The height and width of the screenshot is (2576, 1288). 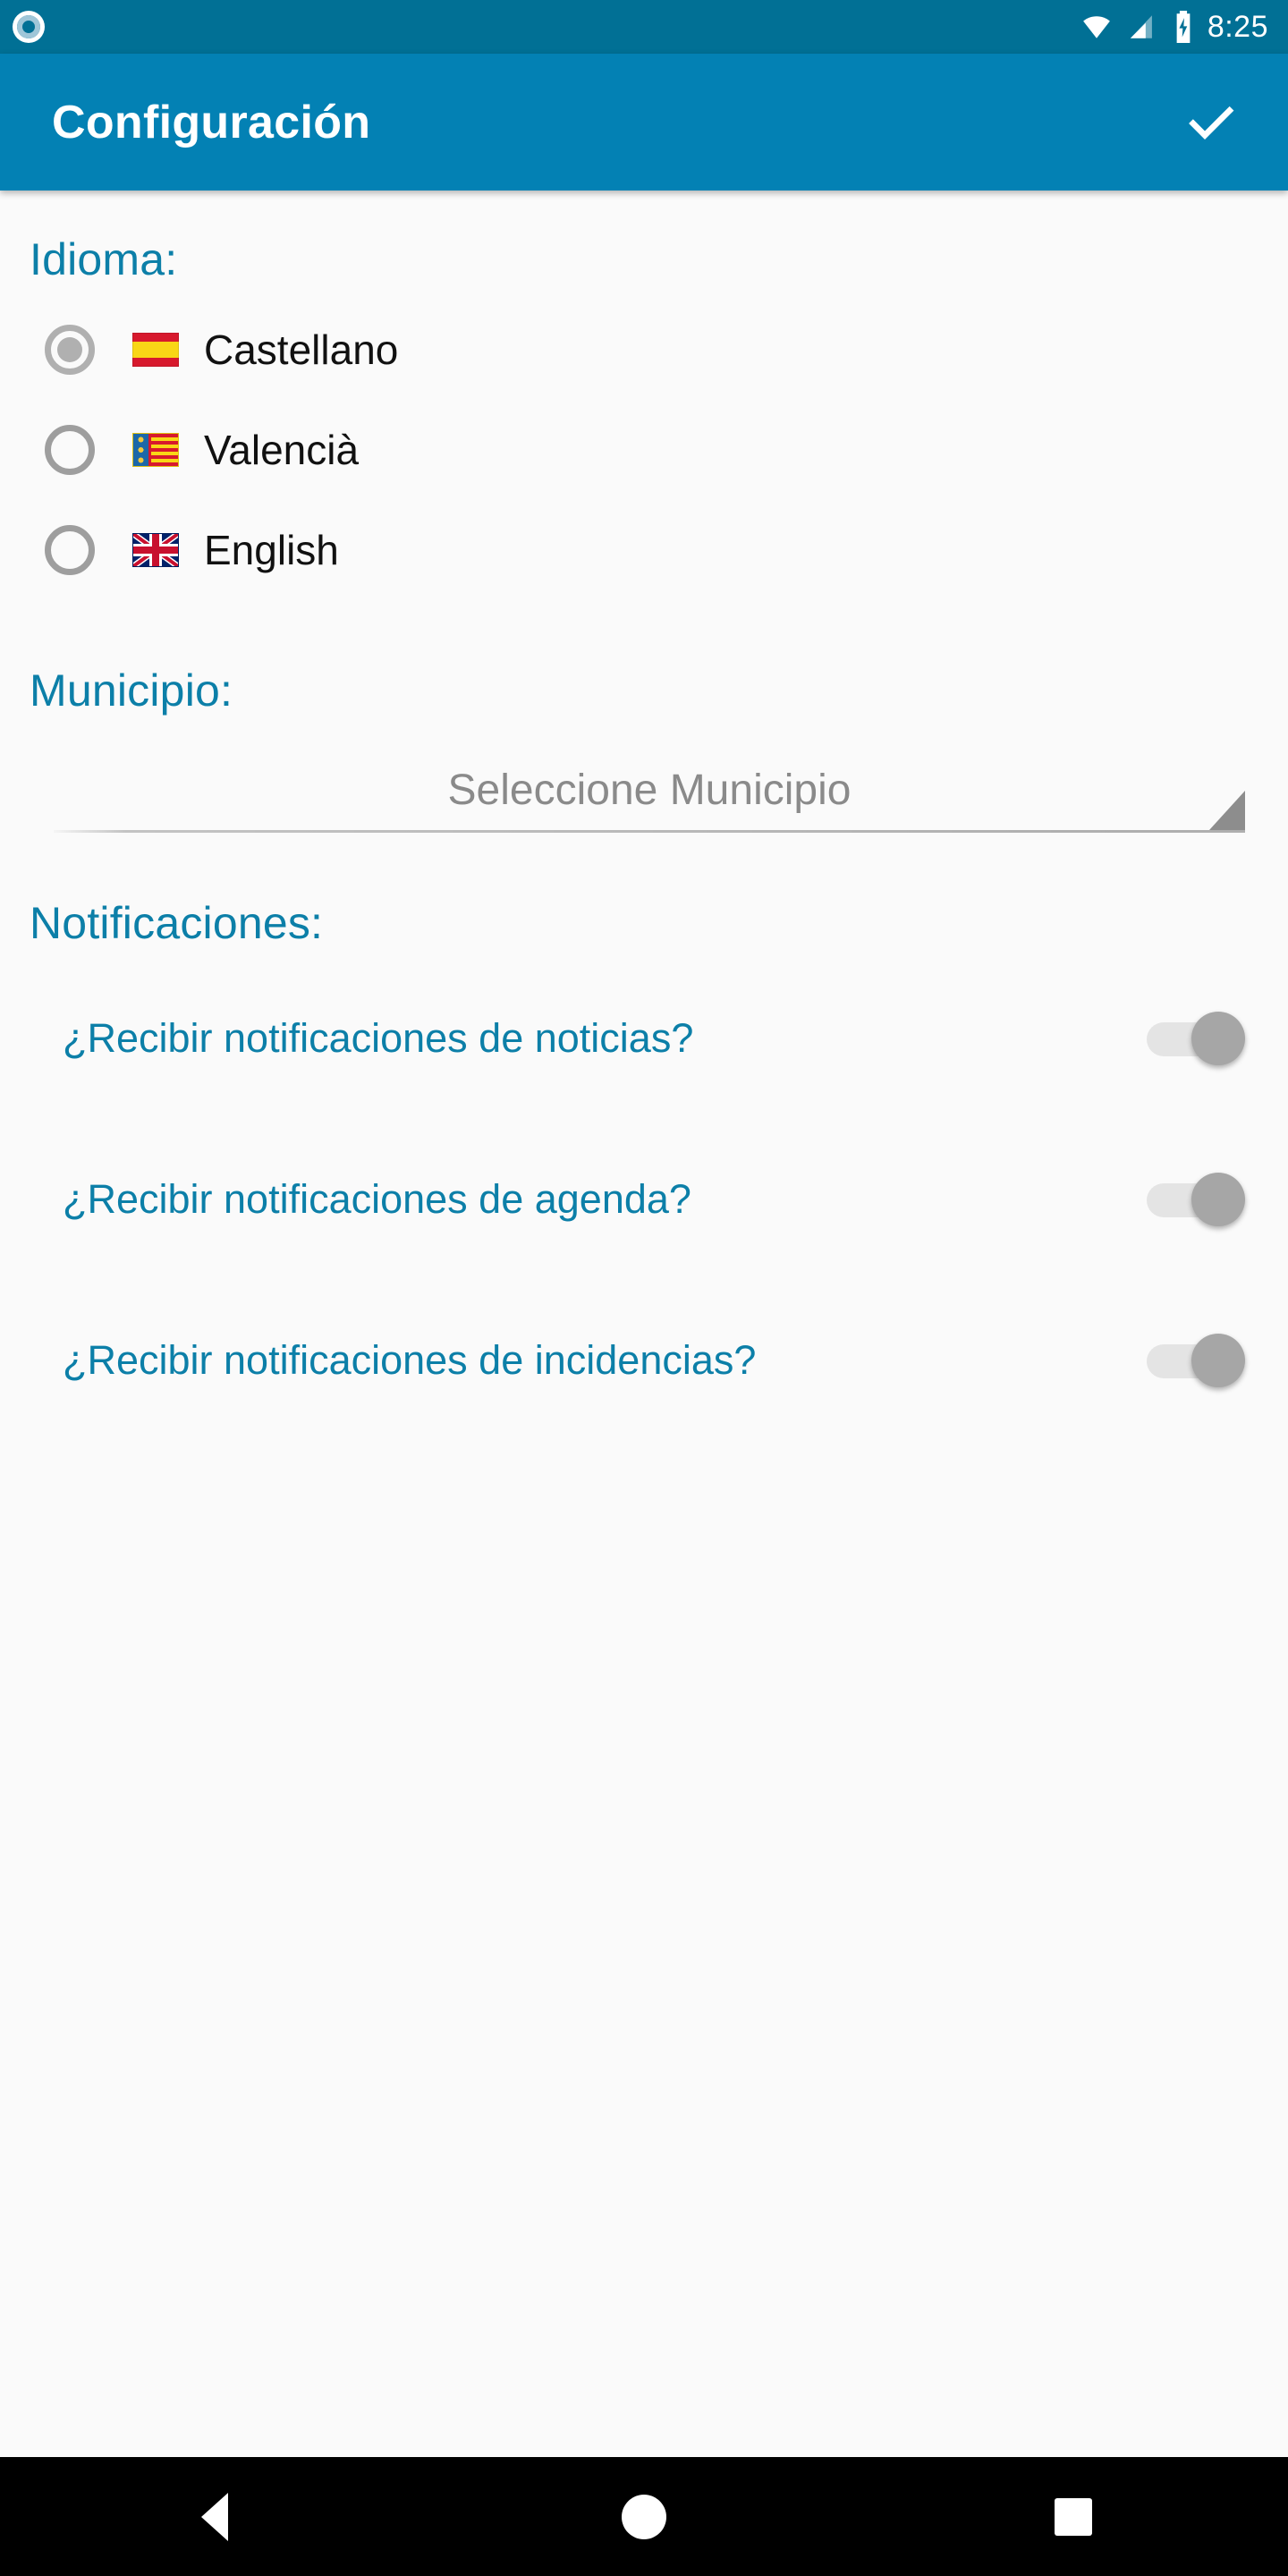 What do you see at coordinates (1141, 26) in the screenshot?
I see `cellular-signal-icon` at bounding box center [1141, 26].